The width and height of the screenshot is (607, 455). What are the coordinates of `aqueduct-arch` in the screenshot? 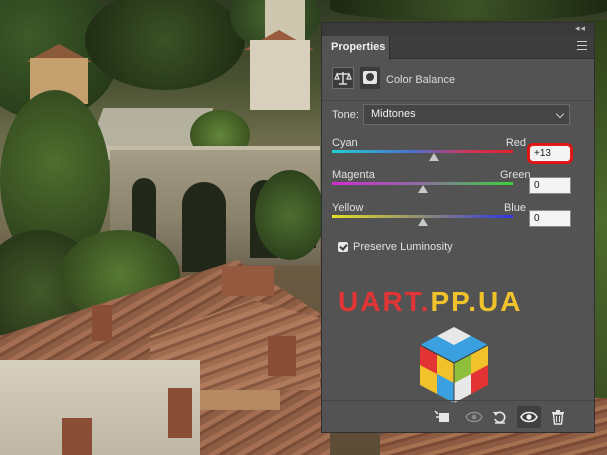 It's located at (204, 227).